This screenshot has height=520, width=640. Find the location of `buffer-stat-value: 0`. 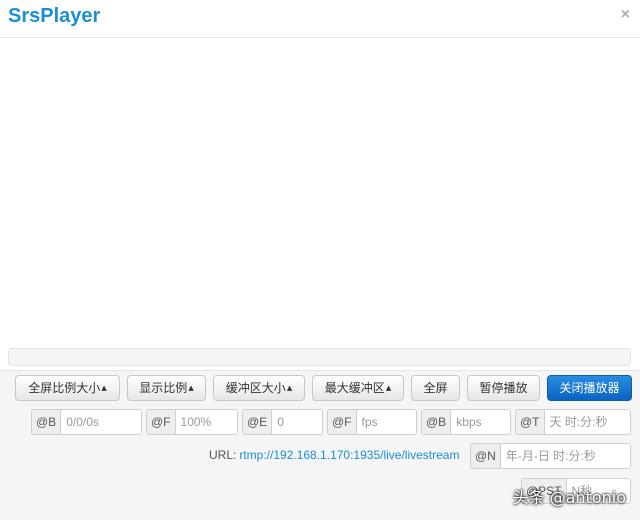

buffer-stat-value: 0 is located at coordinates (280, 422).